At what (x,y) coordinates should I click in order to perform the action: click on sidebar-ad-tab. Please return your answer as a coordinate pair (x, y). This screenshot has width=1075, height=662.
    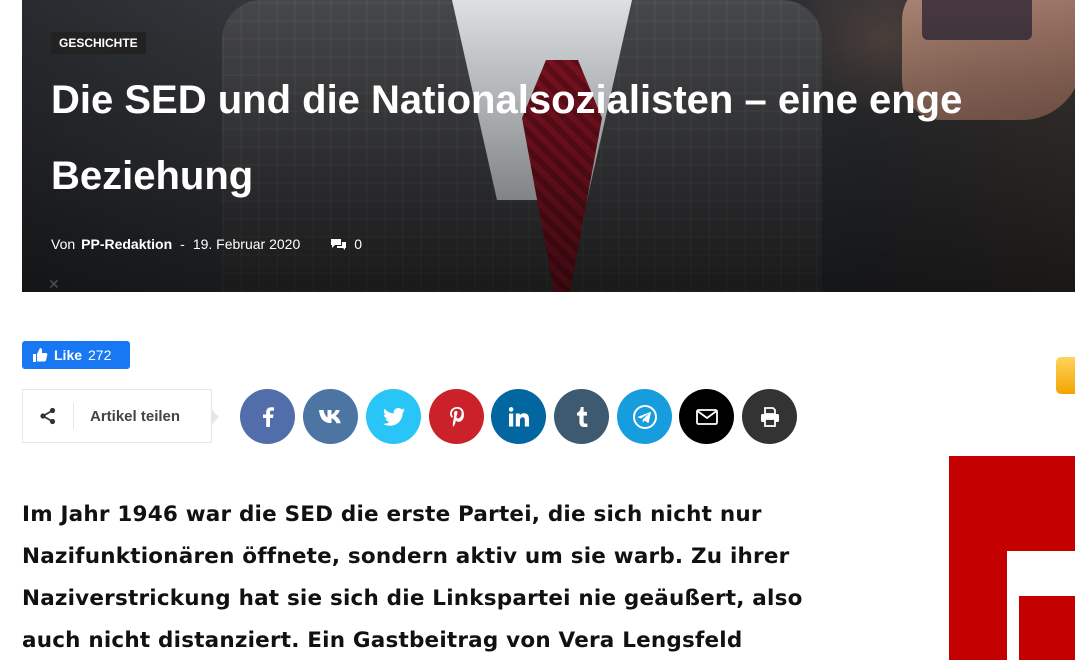
    Looking at the image, I should click on (1065, 375).